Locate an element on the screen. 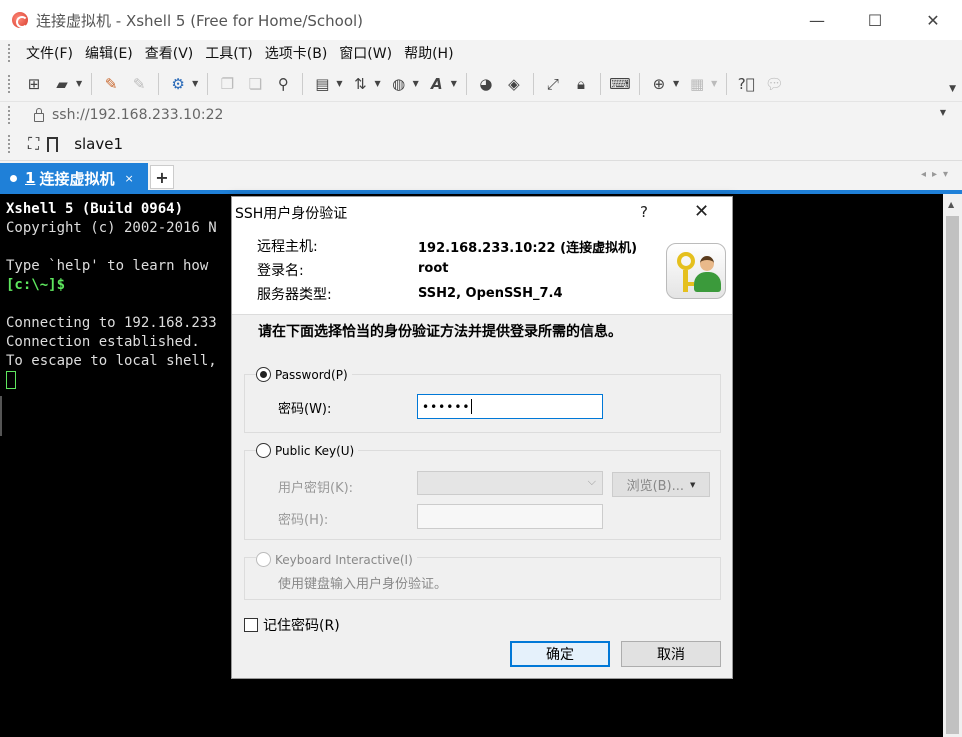  xftp-icon: ◕ is located at coordinates (486, 84).